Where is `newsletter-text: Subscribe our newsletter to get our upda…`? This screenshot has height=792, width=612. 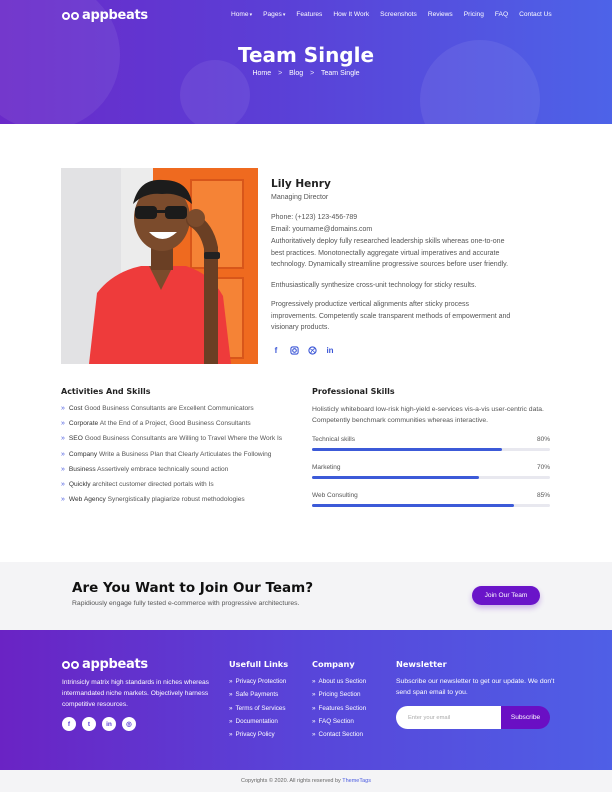
newsletter-text: Subscribe our newsletter to get our upda… is located at coordinates (475, 687).